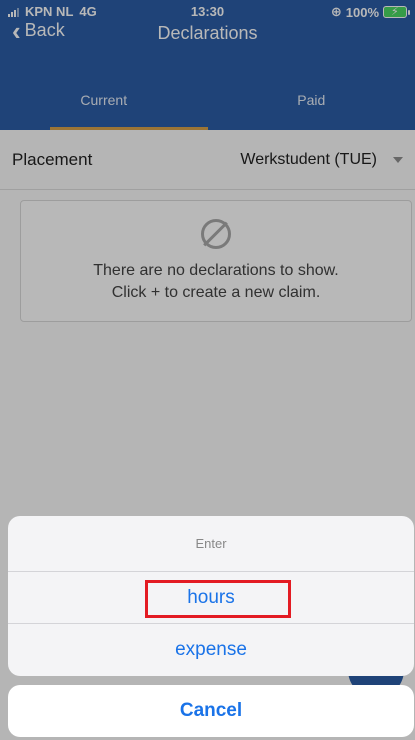 The width and height of the screenshot is (415, 740). Describe the element at coordinates (211, 544) in the screenshot. I see `action-sheet-title: Enter` at that location.